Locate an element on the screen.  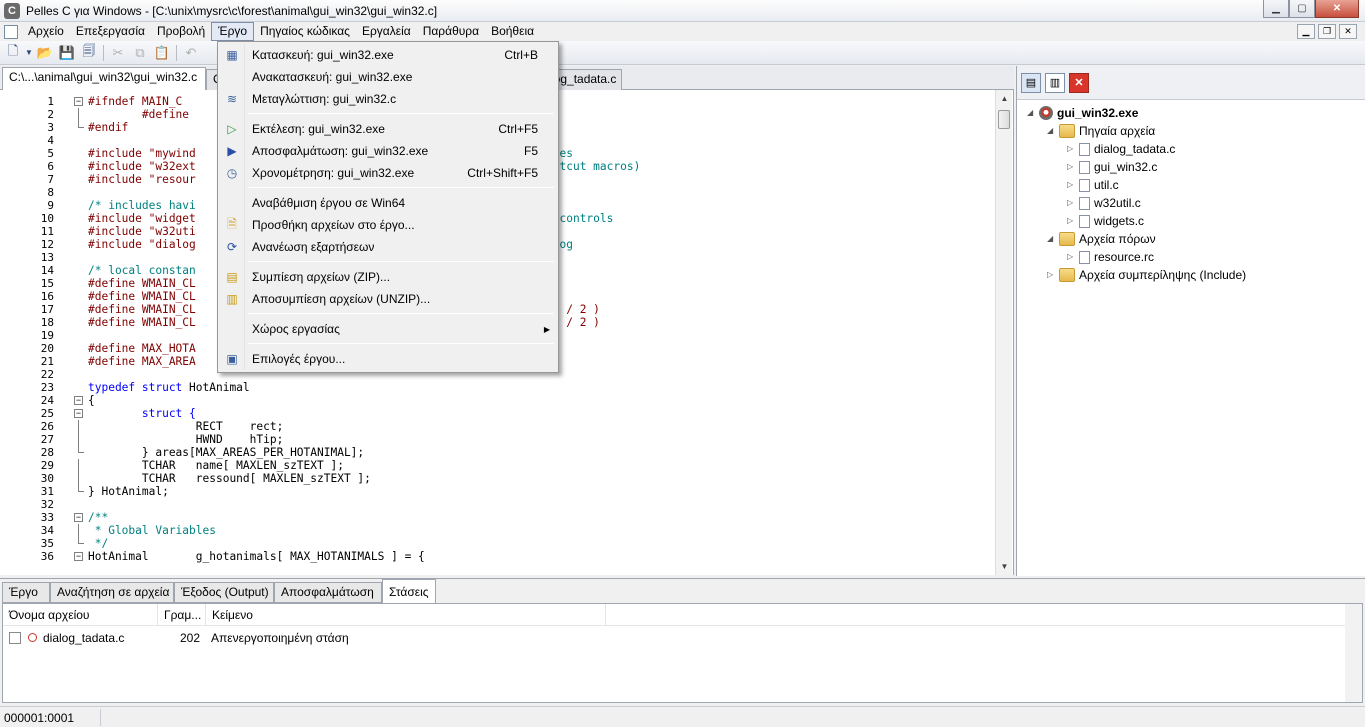
code-line: } areas[MAX_AREAS_PER_HOTANIMAL]; is located at coordinates (540, 452).